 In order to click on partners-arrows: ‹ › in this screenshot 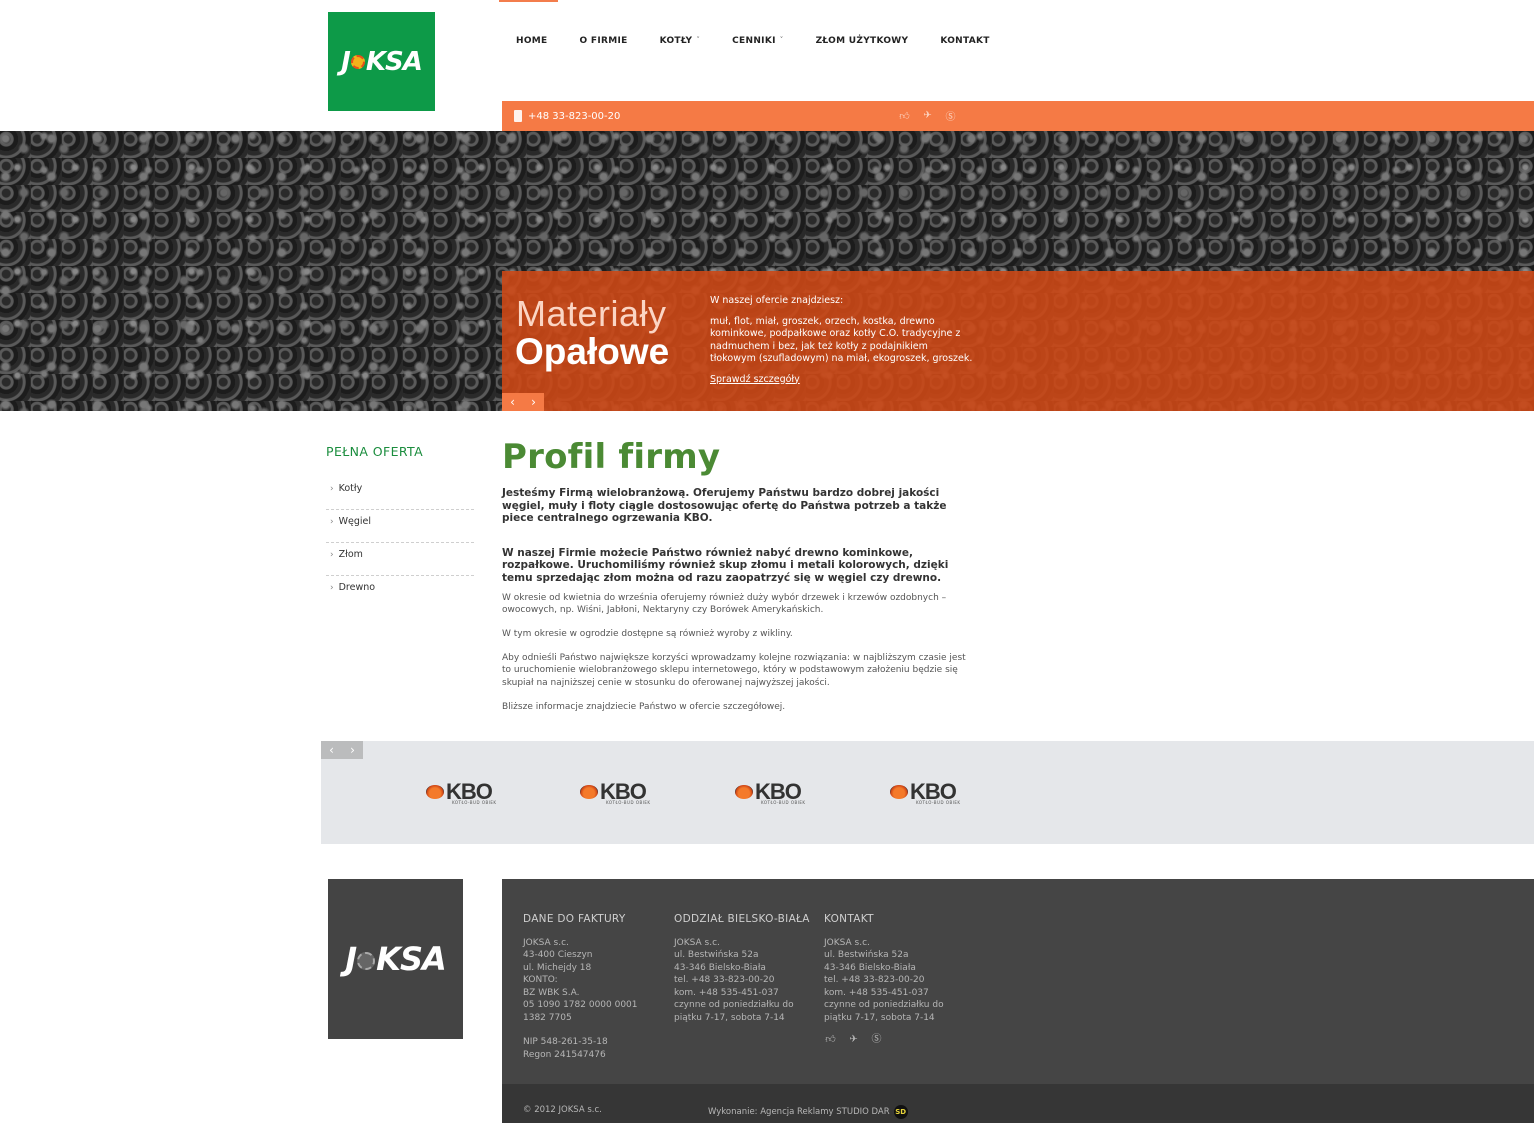, I will do `click(342, 750)`.